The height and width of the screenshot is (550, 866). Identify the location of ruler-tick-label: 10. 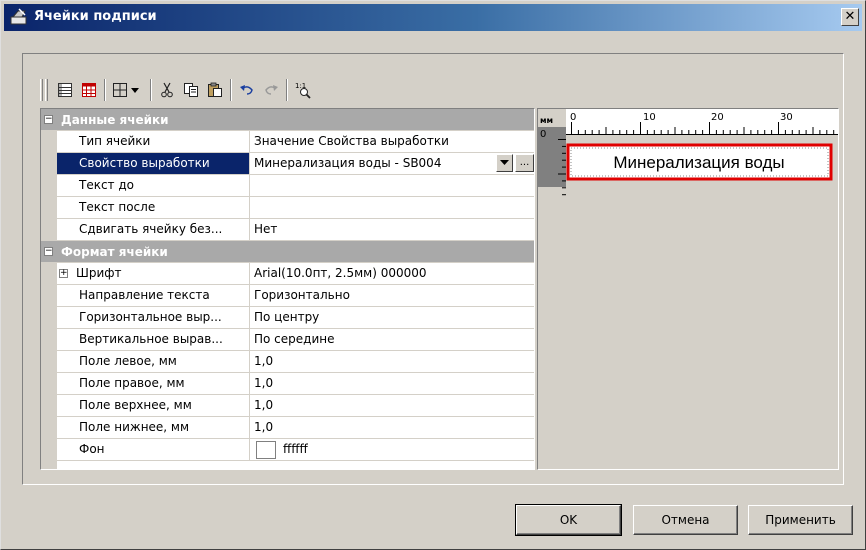
(649, 117).